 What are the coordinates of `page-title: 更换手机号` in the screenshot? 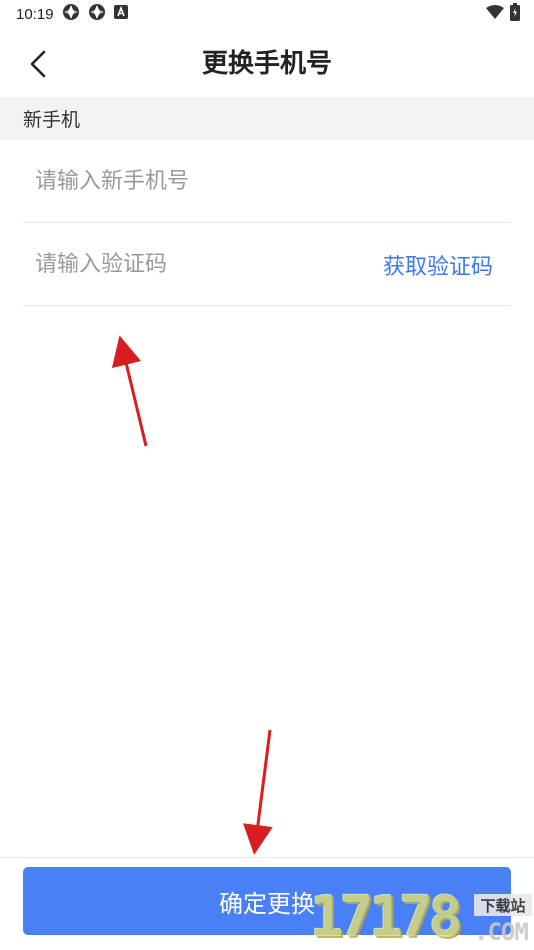 It's located at (266, 64).